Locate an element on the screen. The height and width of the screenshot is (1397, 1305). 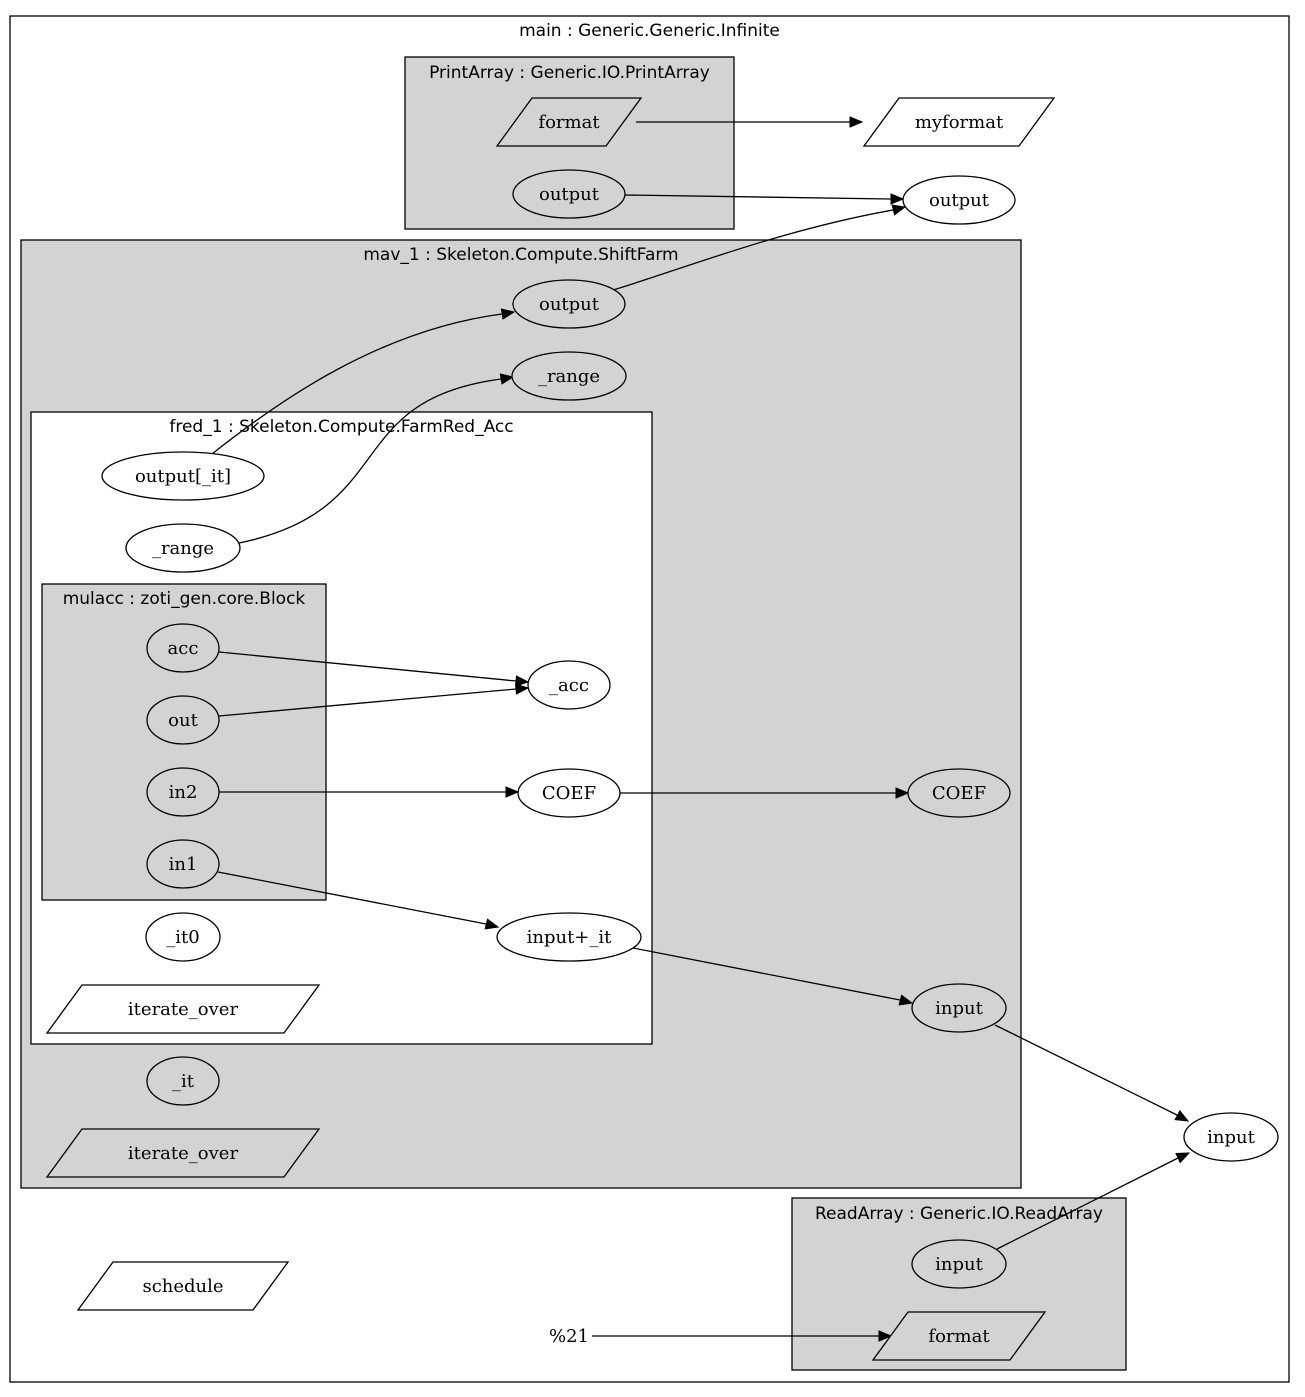
cluster-label: ReadArray : Generic.IO.ReadArray is located at coordinates (959, 1214).